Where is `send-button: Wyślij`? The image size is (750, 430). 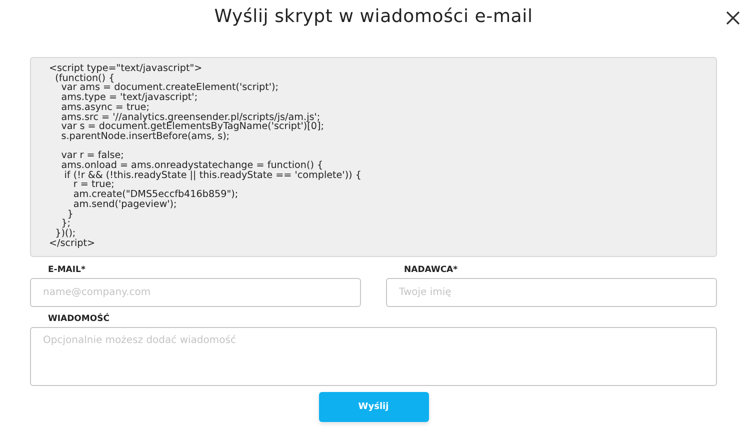 send-button: Wyślij is located at coordinates (373, 407).